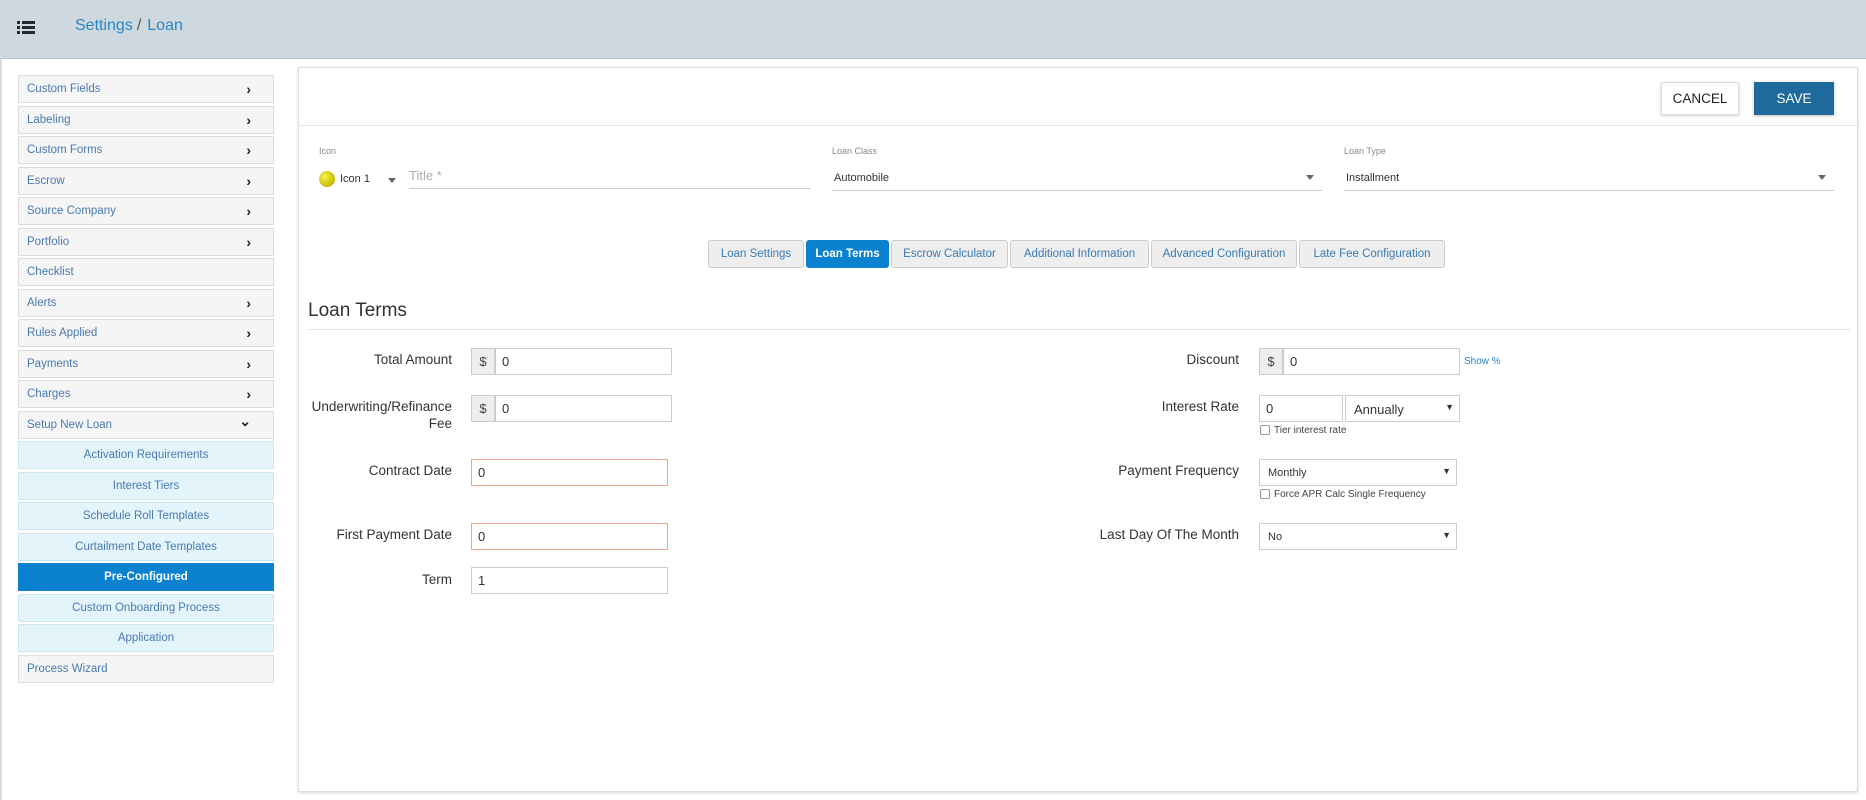 Image resolution: width=1866 pixels, height=800 pixels. I want to click on menu-list-icon, so click(26, 27).